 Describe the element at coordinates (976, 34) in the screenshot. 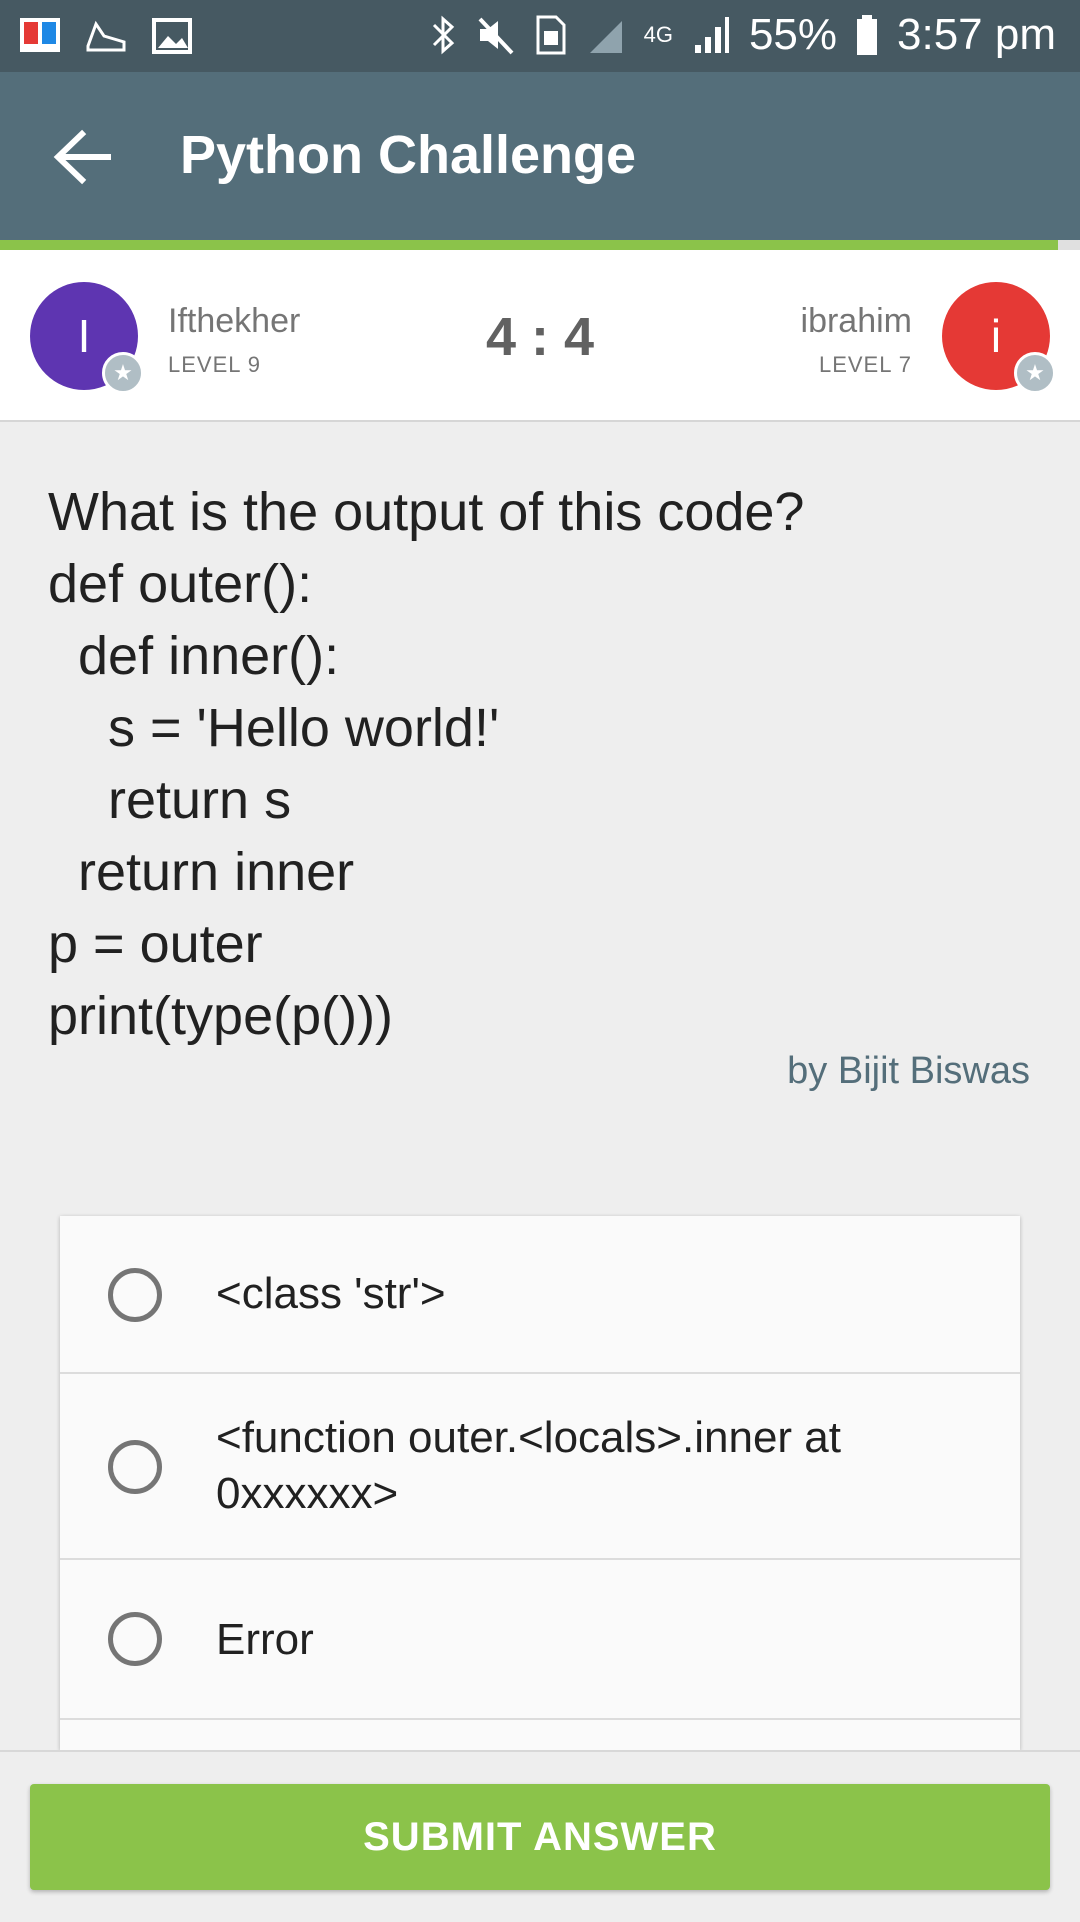

I see `clock: 3:57 pm` at that location.